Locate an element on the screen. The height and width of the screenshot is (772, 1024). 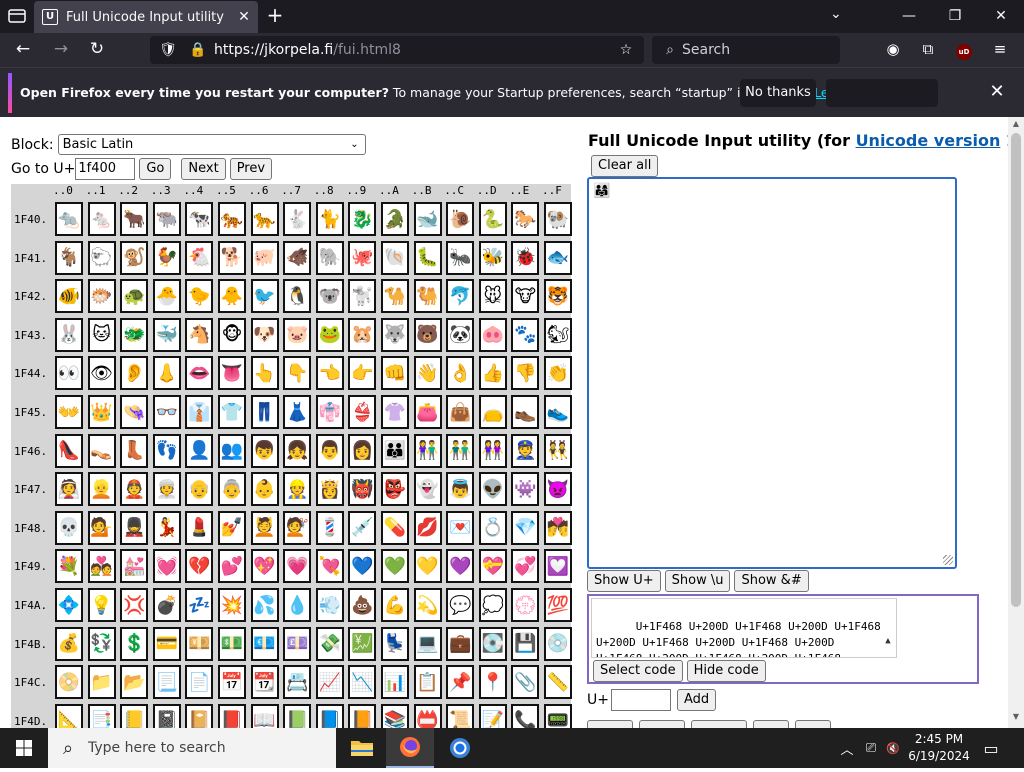
character-cell: 👞 is located at coordinates (525, 412).